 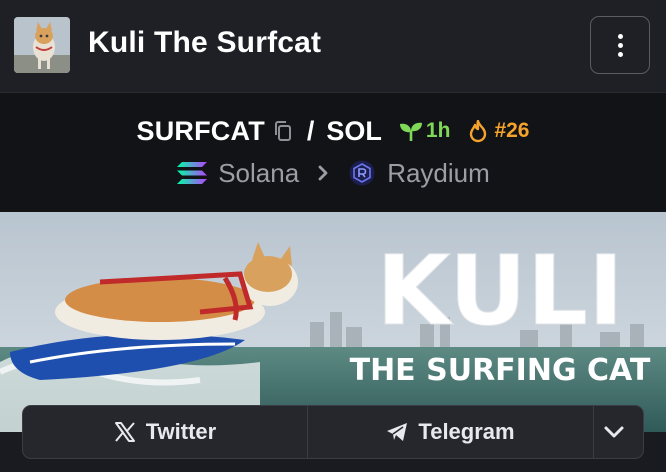 What do you see at coordinates (354, 130) in the screenshot?
I see `quote-token-symbol: SOL` at bounding box center [354, 130].